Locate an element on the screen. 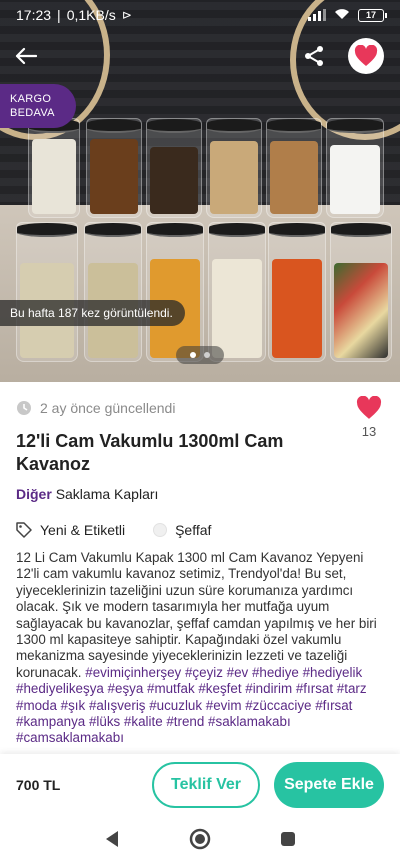  add-to-cart-button: Sepete Ekle is located at coordinates (329, 785).